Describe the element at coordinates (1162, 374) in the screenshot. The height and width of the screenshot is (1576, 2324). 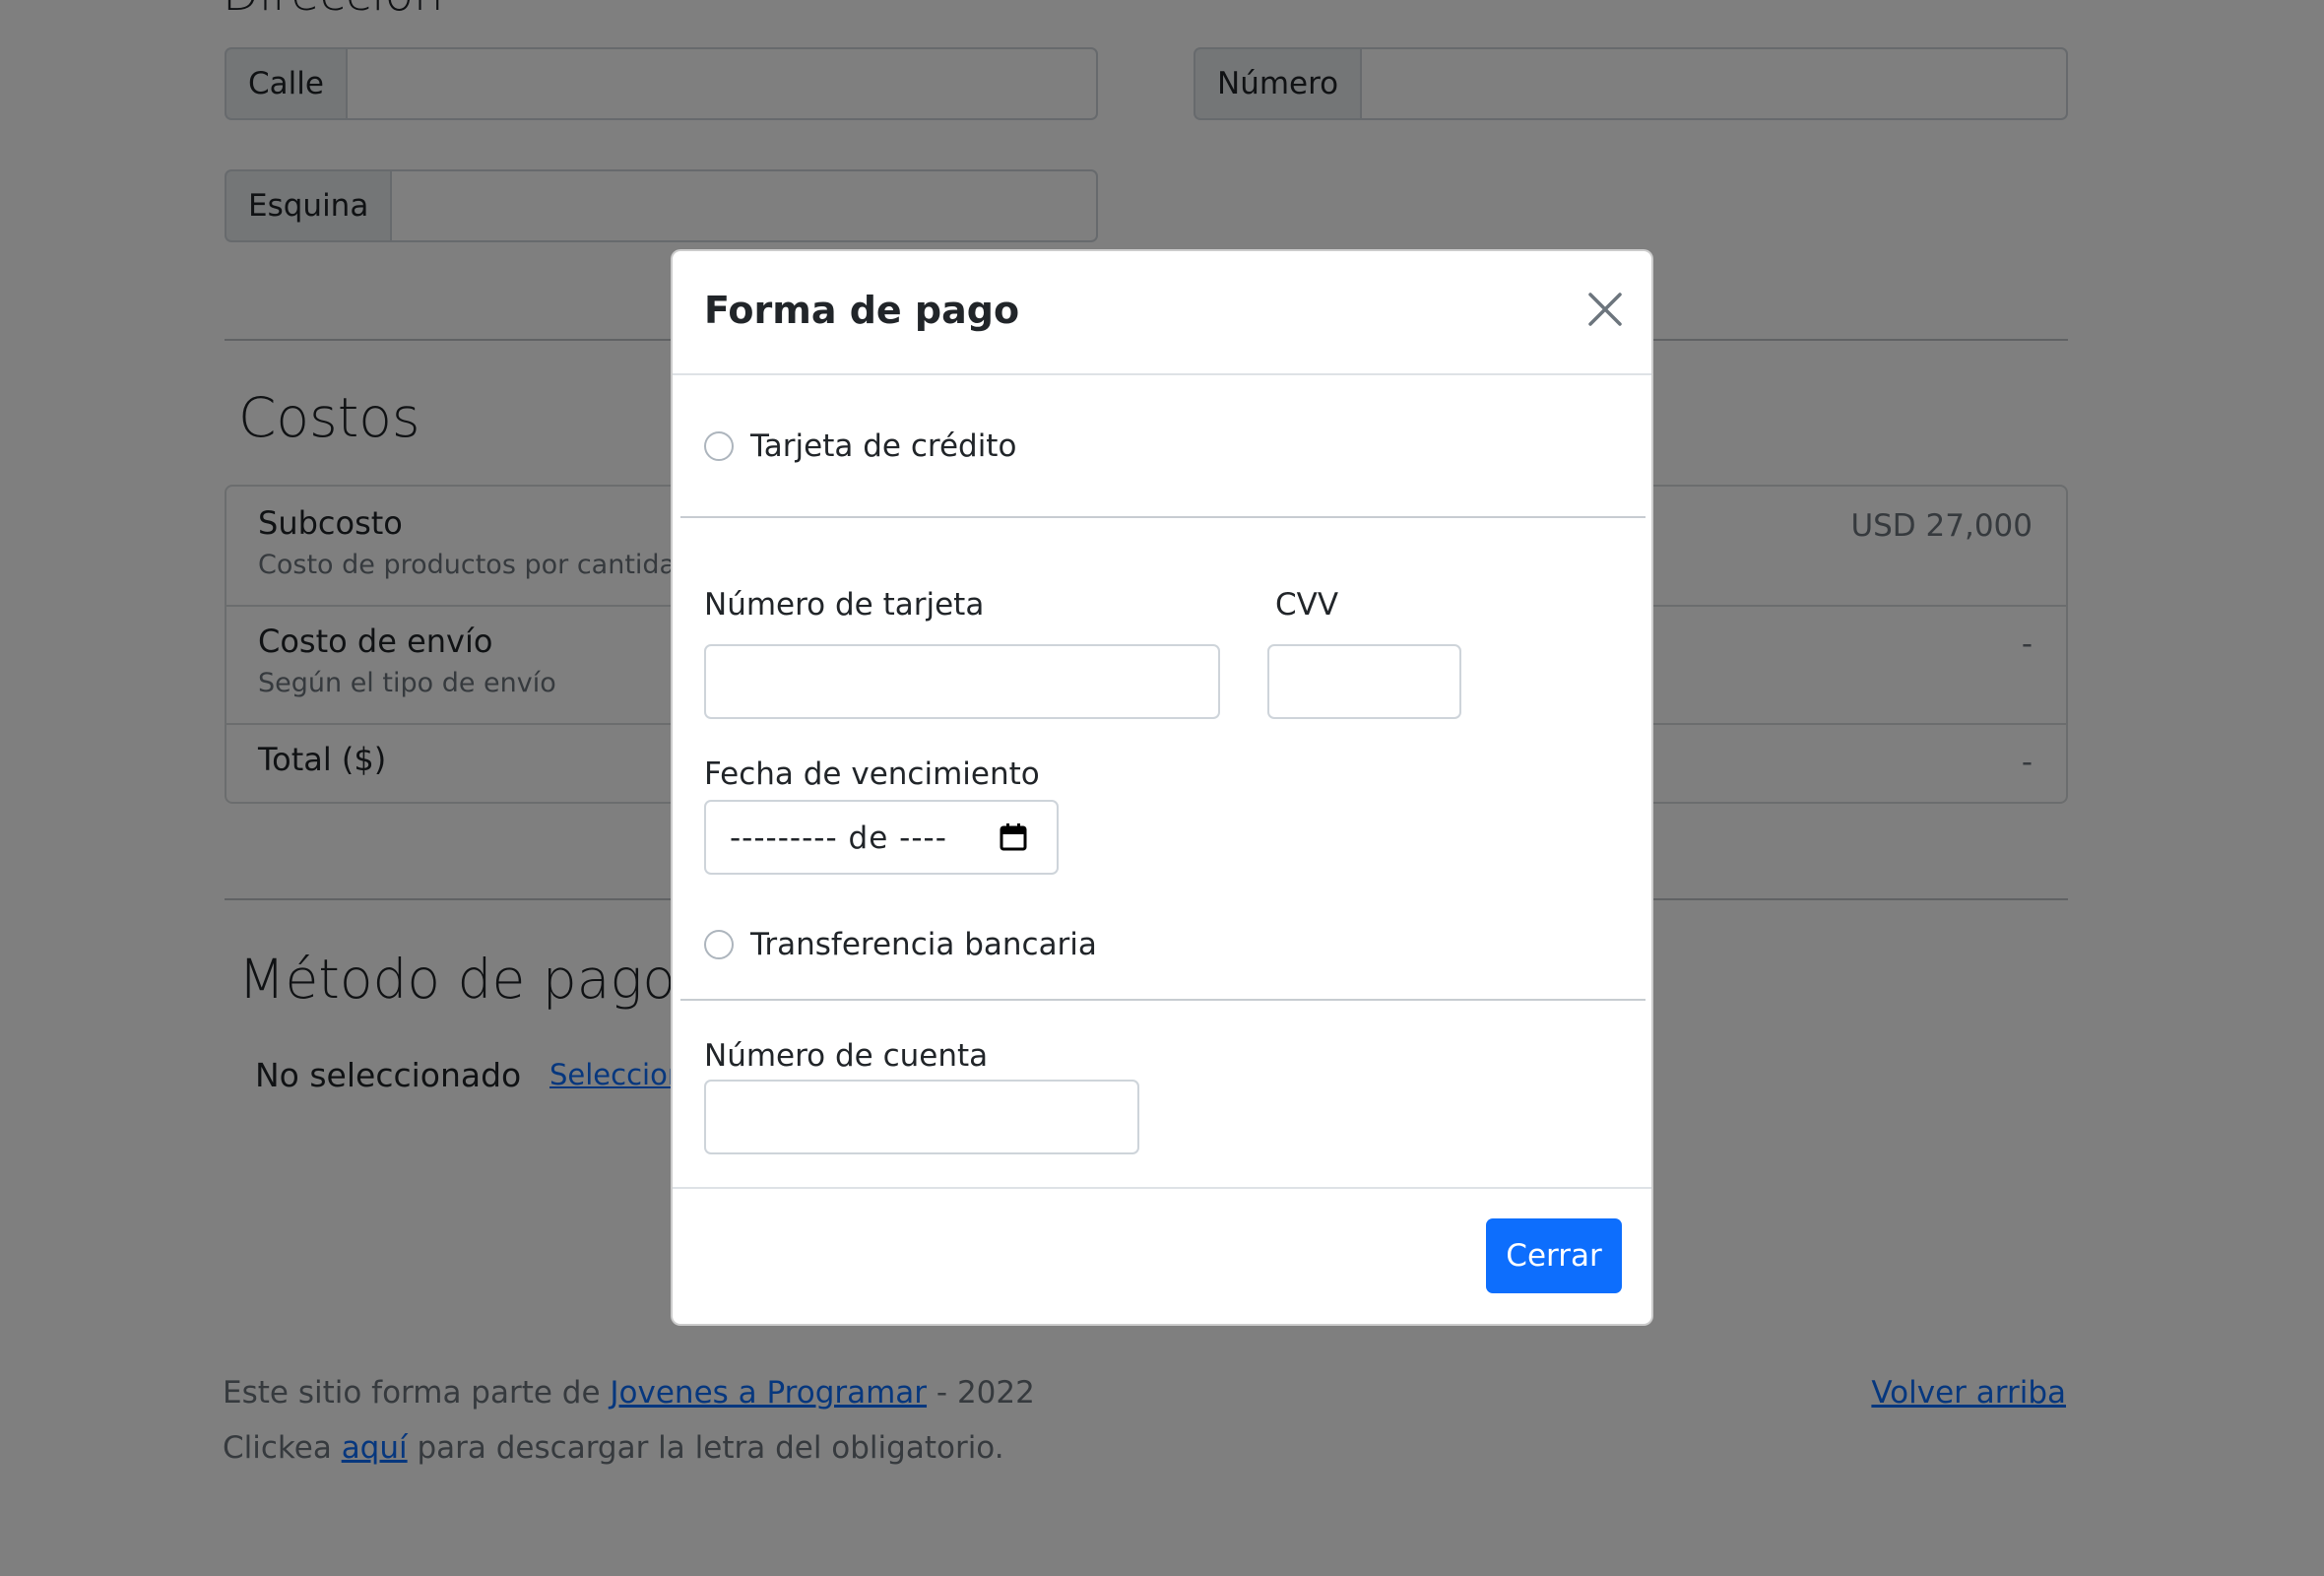
I see `modal-header-divider` at that location.